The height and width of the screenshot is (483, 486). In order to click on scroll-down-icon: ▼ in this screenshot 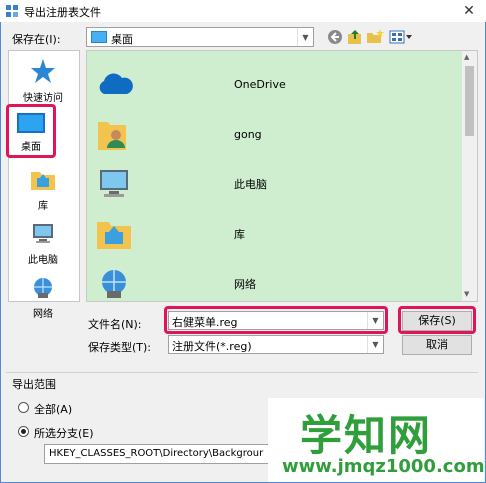, I will do `click(466, 294)`.